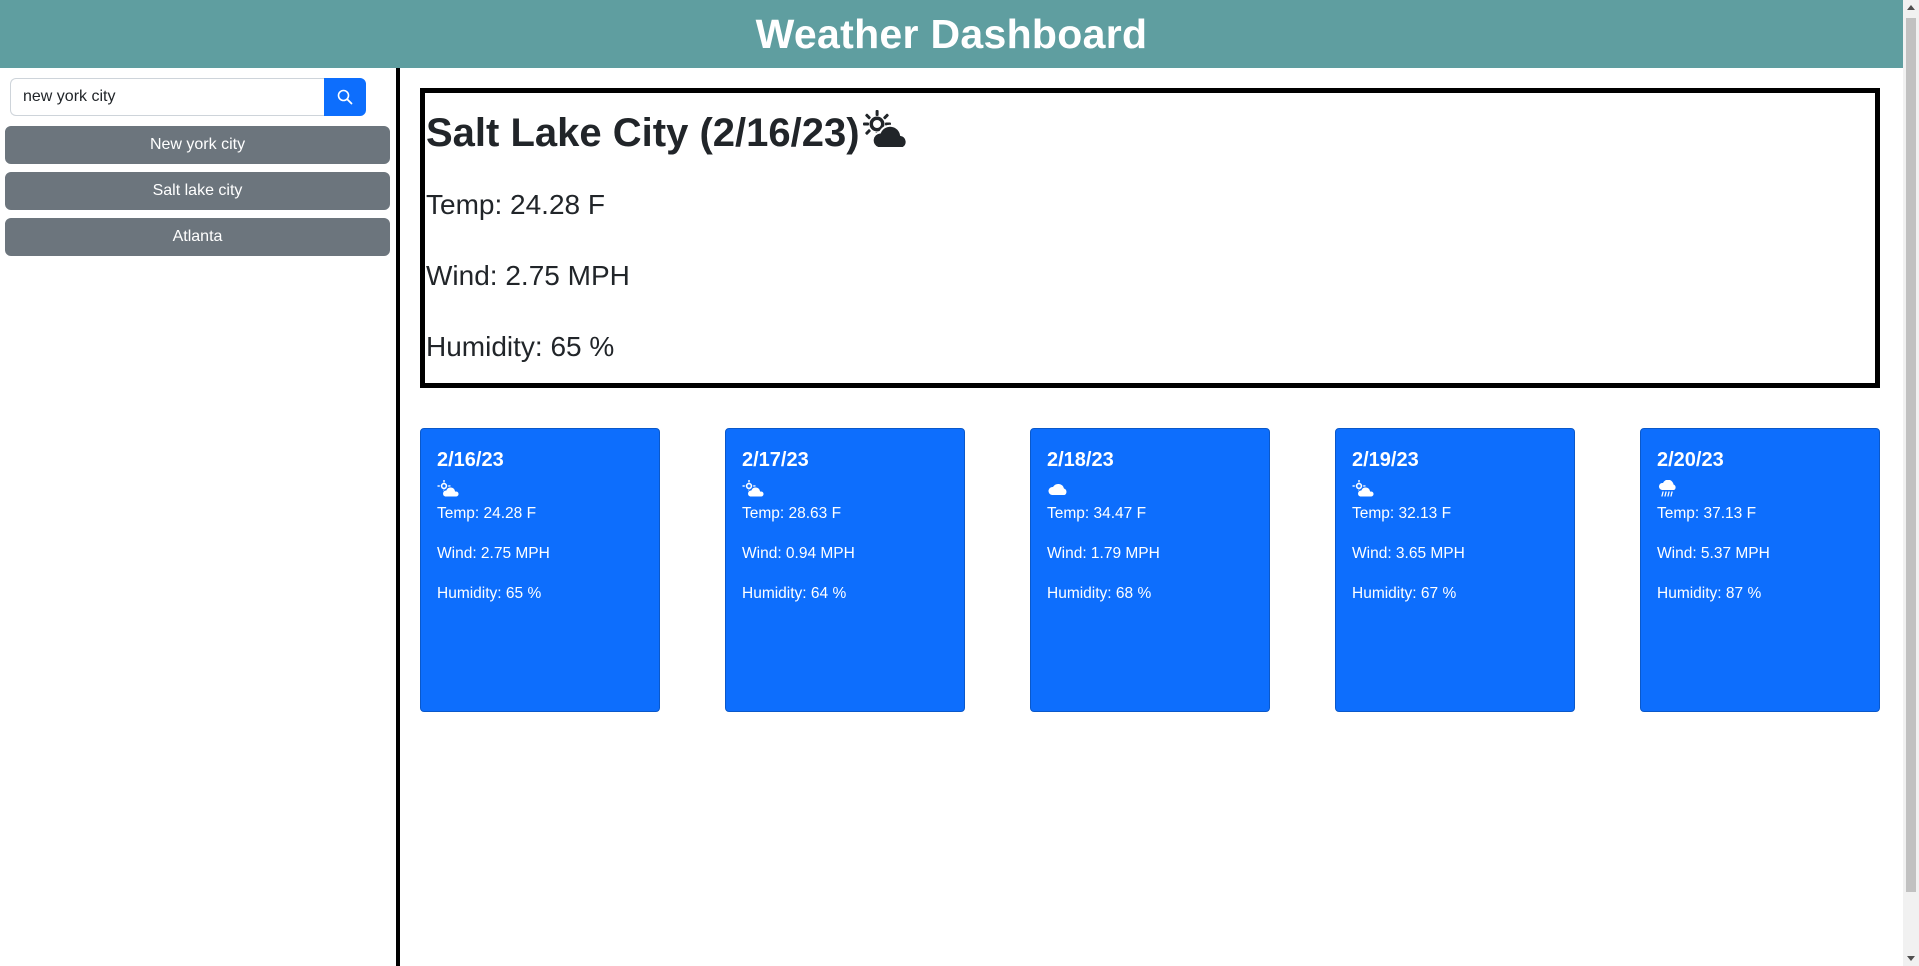  I want to click on history-button-salt-lake-city: Salt lake city, so click(197, 191).